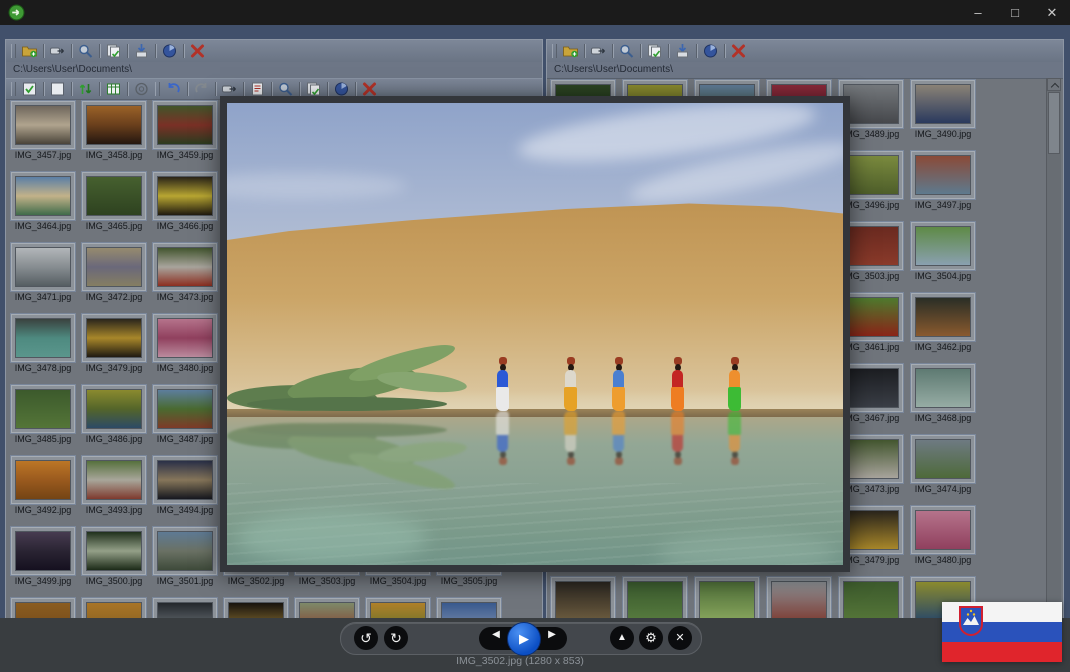 This screenshot has width=1070, height=672. I want to click on spiral-icon, so click(141, 89).